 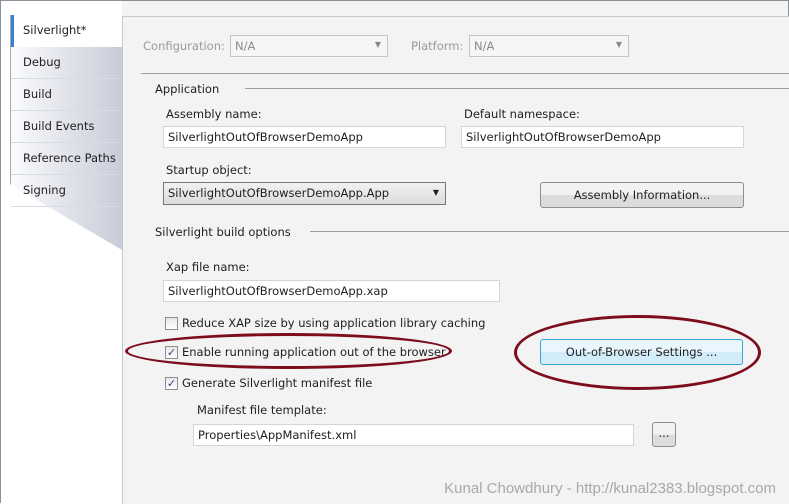 I want to click on configuration-label: Configuration:, so click(x=184, y=46).